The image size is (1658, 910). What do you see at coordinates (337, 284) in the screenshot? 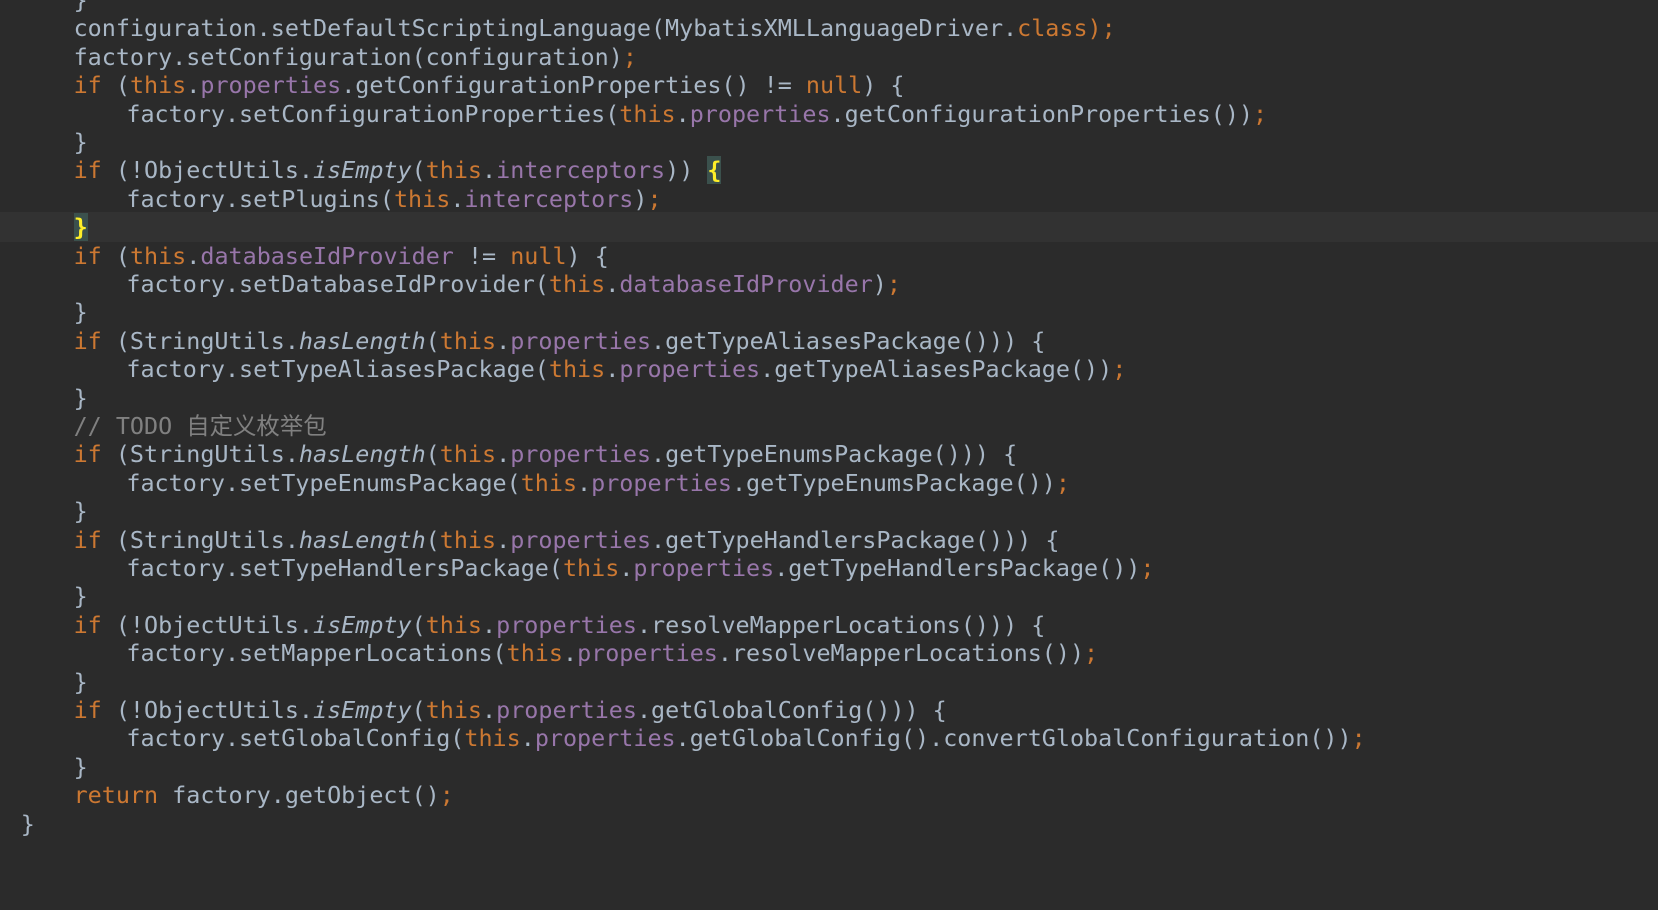
I see `code-text: factory.setDatabaseIdProvider(` at bounding box center [337, 284].